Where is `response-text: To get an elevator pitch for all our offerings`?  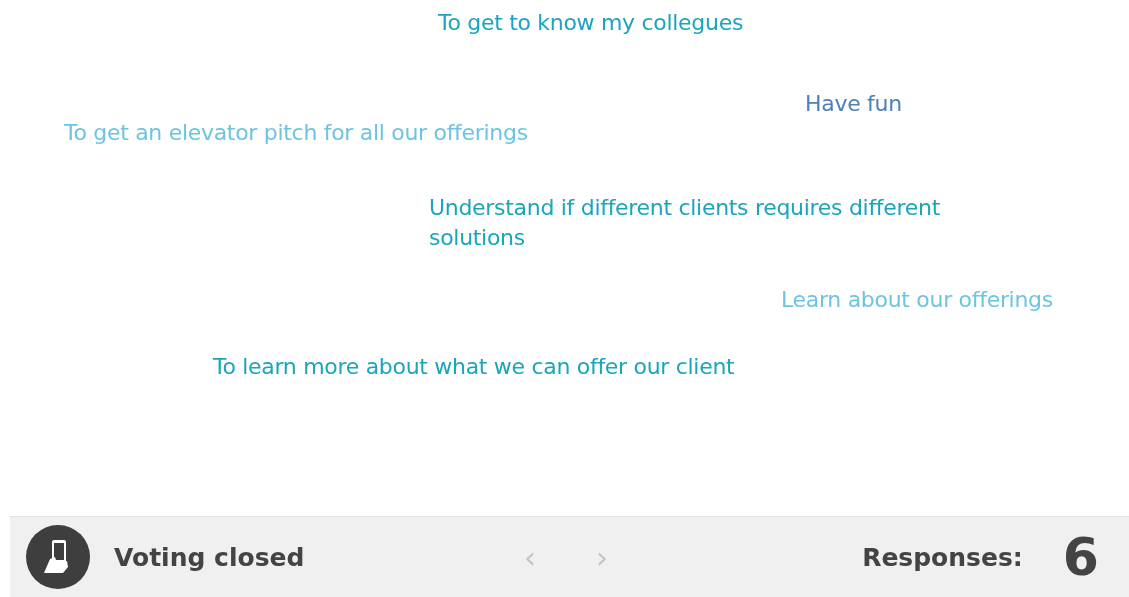
response-text: To get an elevator pitch for all our offerings is located at coordinates (296, 133).